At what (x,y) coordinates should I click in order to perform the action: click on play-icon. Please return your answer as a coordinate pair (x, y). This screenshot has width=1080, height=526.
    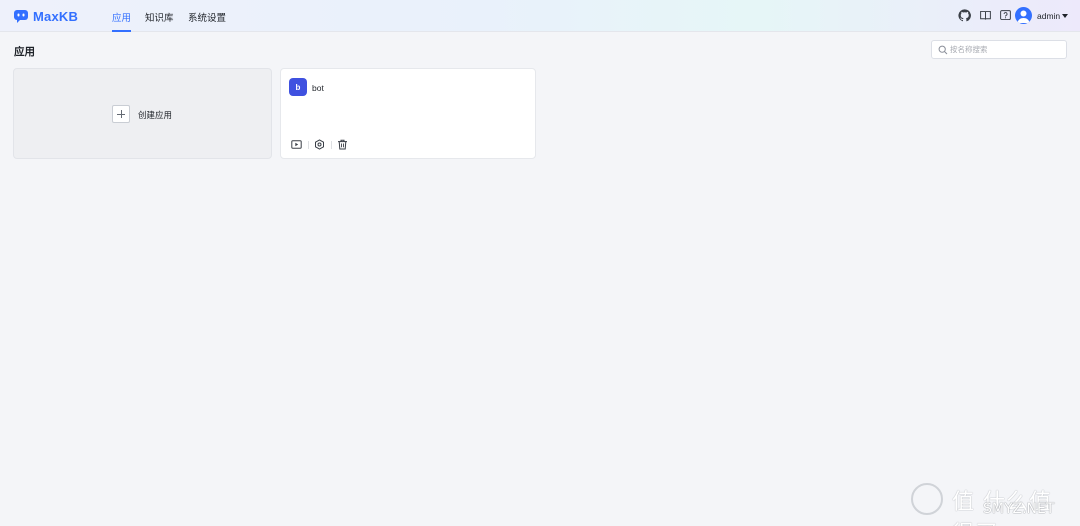
    Looking at the image, I should click on (296, 144).